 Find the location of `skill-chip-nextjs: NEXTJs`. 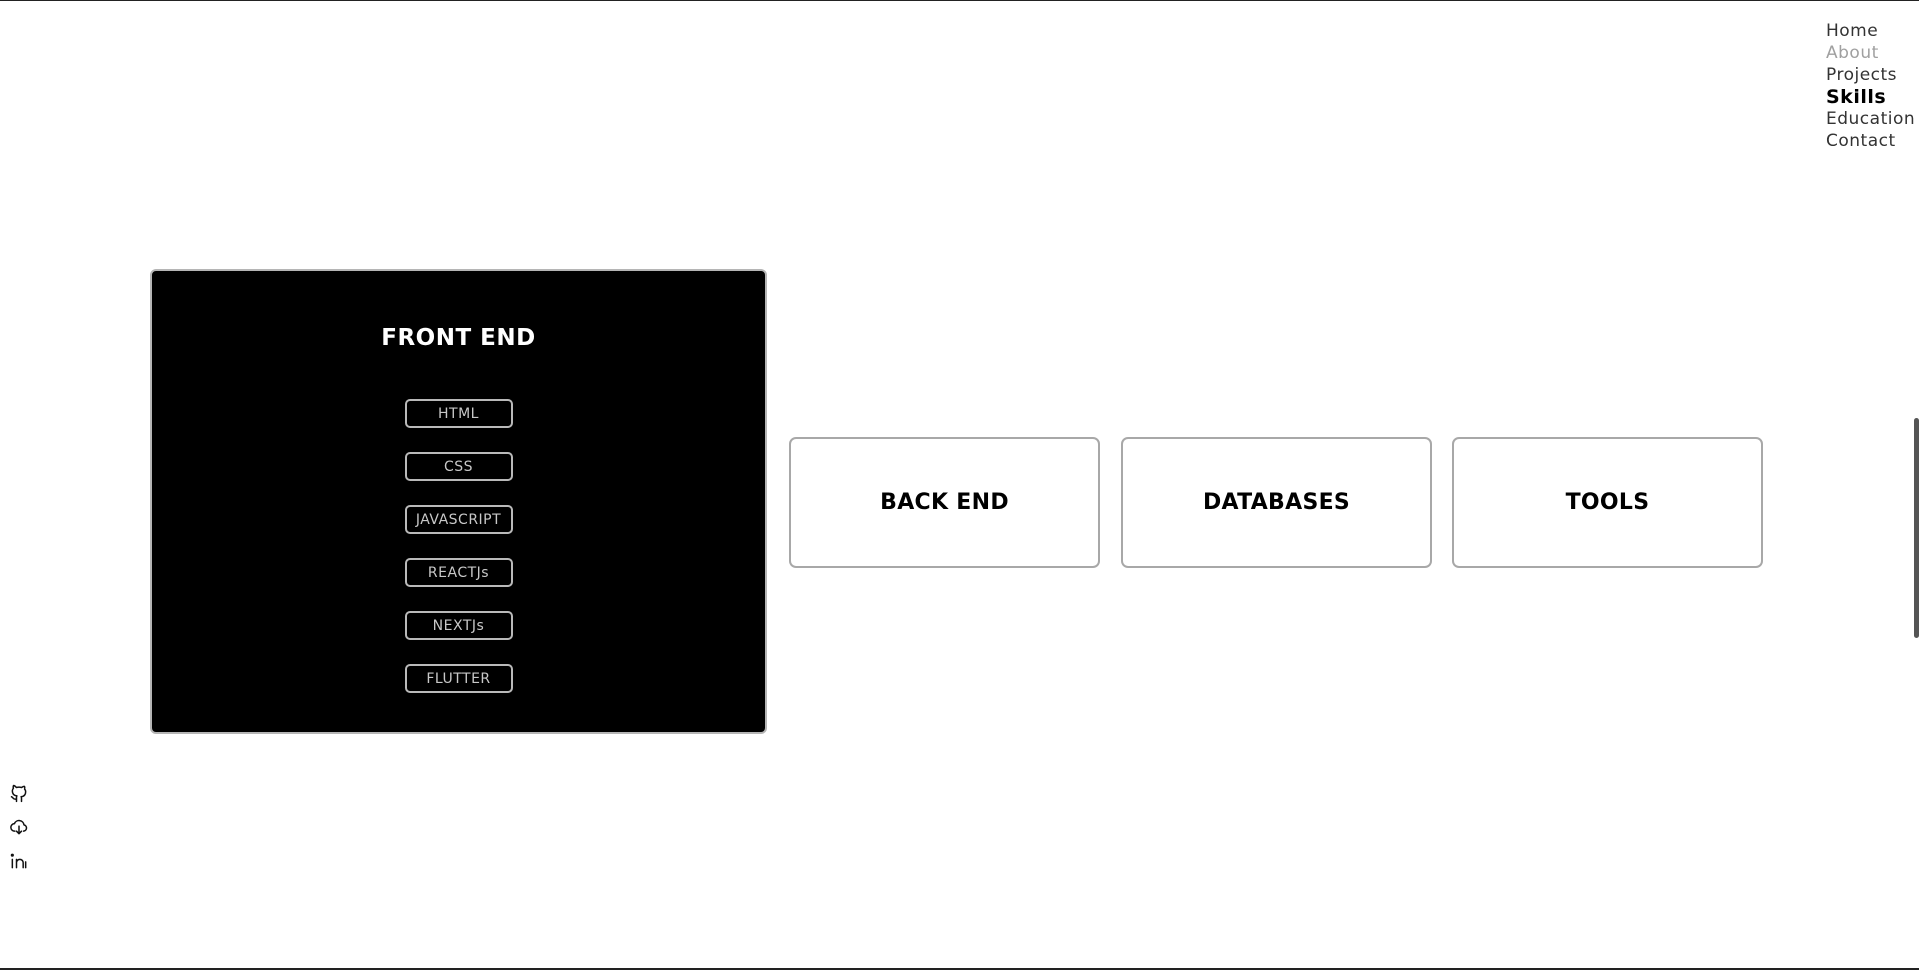

skill-chip-nextjs: NEXTJs is located at coordinates (458, 625).